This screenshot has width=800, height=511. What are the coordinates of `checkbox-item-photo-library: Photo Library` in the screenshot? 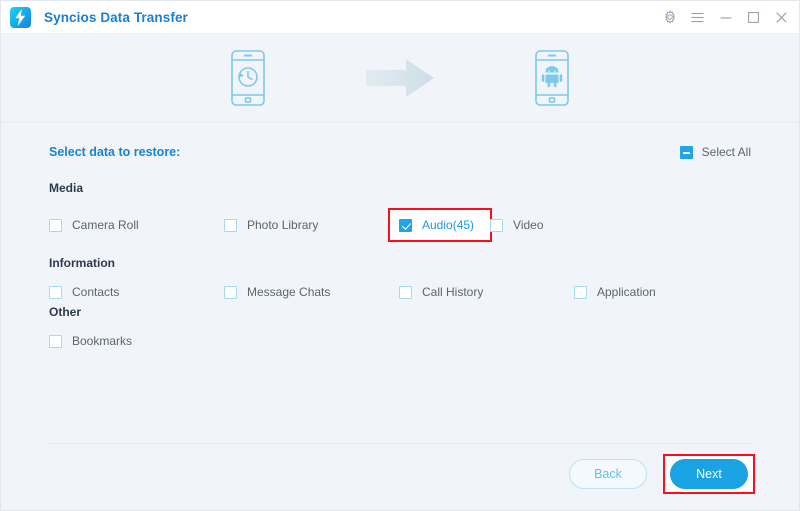 It's located at (311, 225).